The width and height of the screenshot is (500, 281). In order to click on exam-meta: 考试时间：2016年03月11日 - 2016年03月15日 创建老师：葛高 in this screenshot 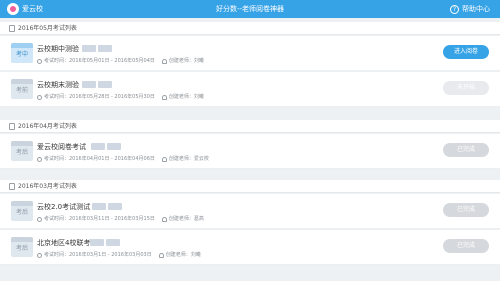, I will do `click(120, 219)`.